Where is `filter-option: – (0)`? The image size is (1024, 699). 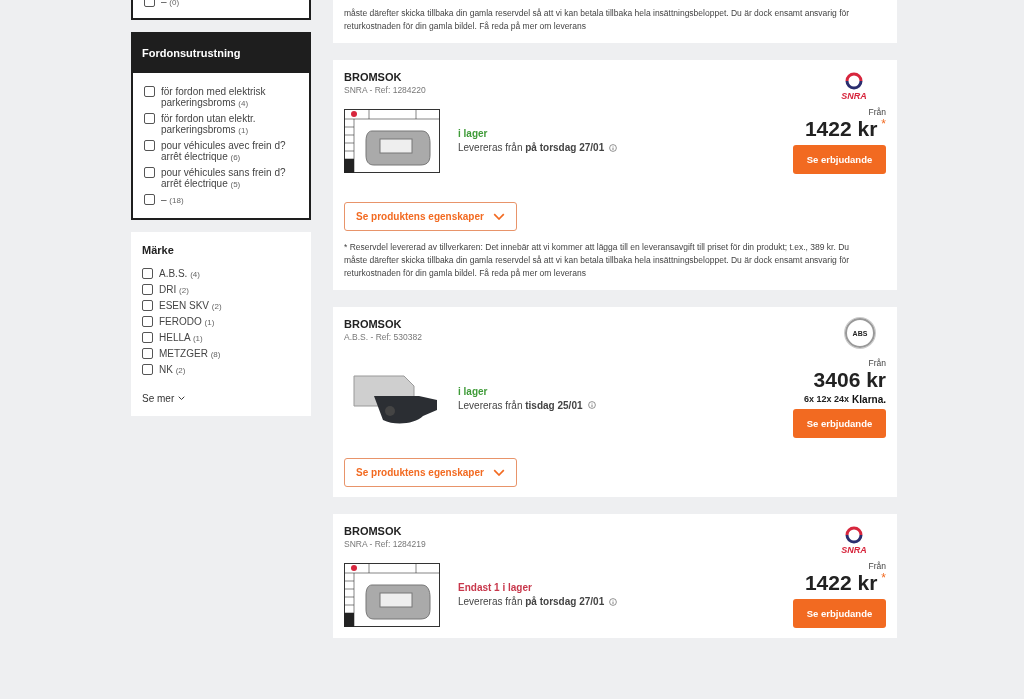
filter-option: – (0) is located at coordinates (221, 4).